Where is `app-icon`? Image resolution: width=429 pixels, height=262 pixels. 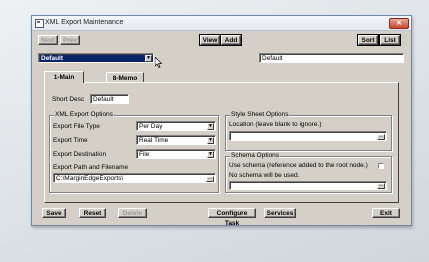
app-icon is located at coordinates (39, 23).